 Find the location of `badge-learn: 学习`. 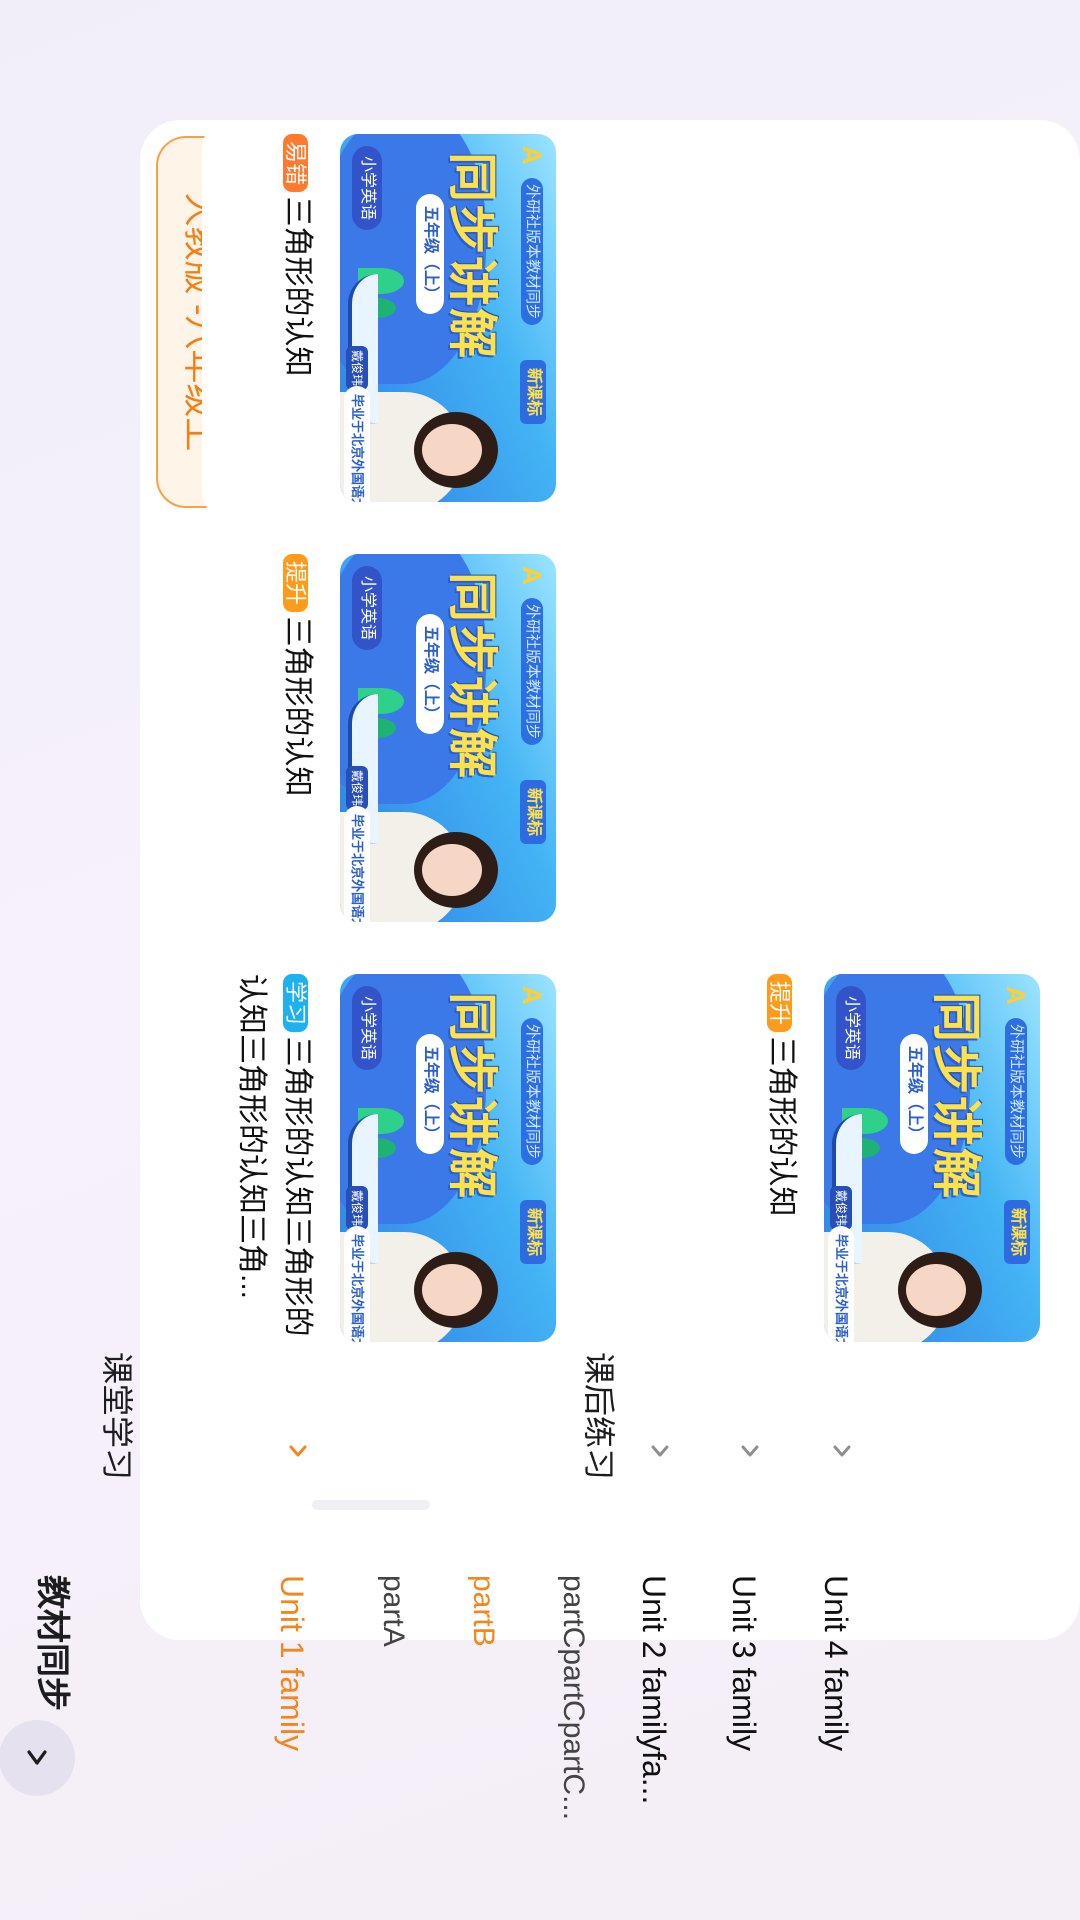

badge-learn: 学习 is located at coordinates (295, 1003).